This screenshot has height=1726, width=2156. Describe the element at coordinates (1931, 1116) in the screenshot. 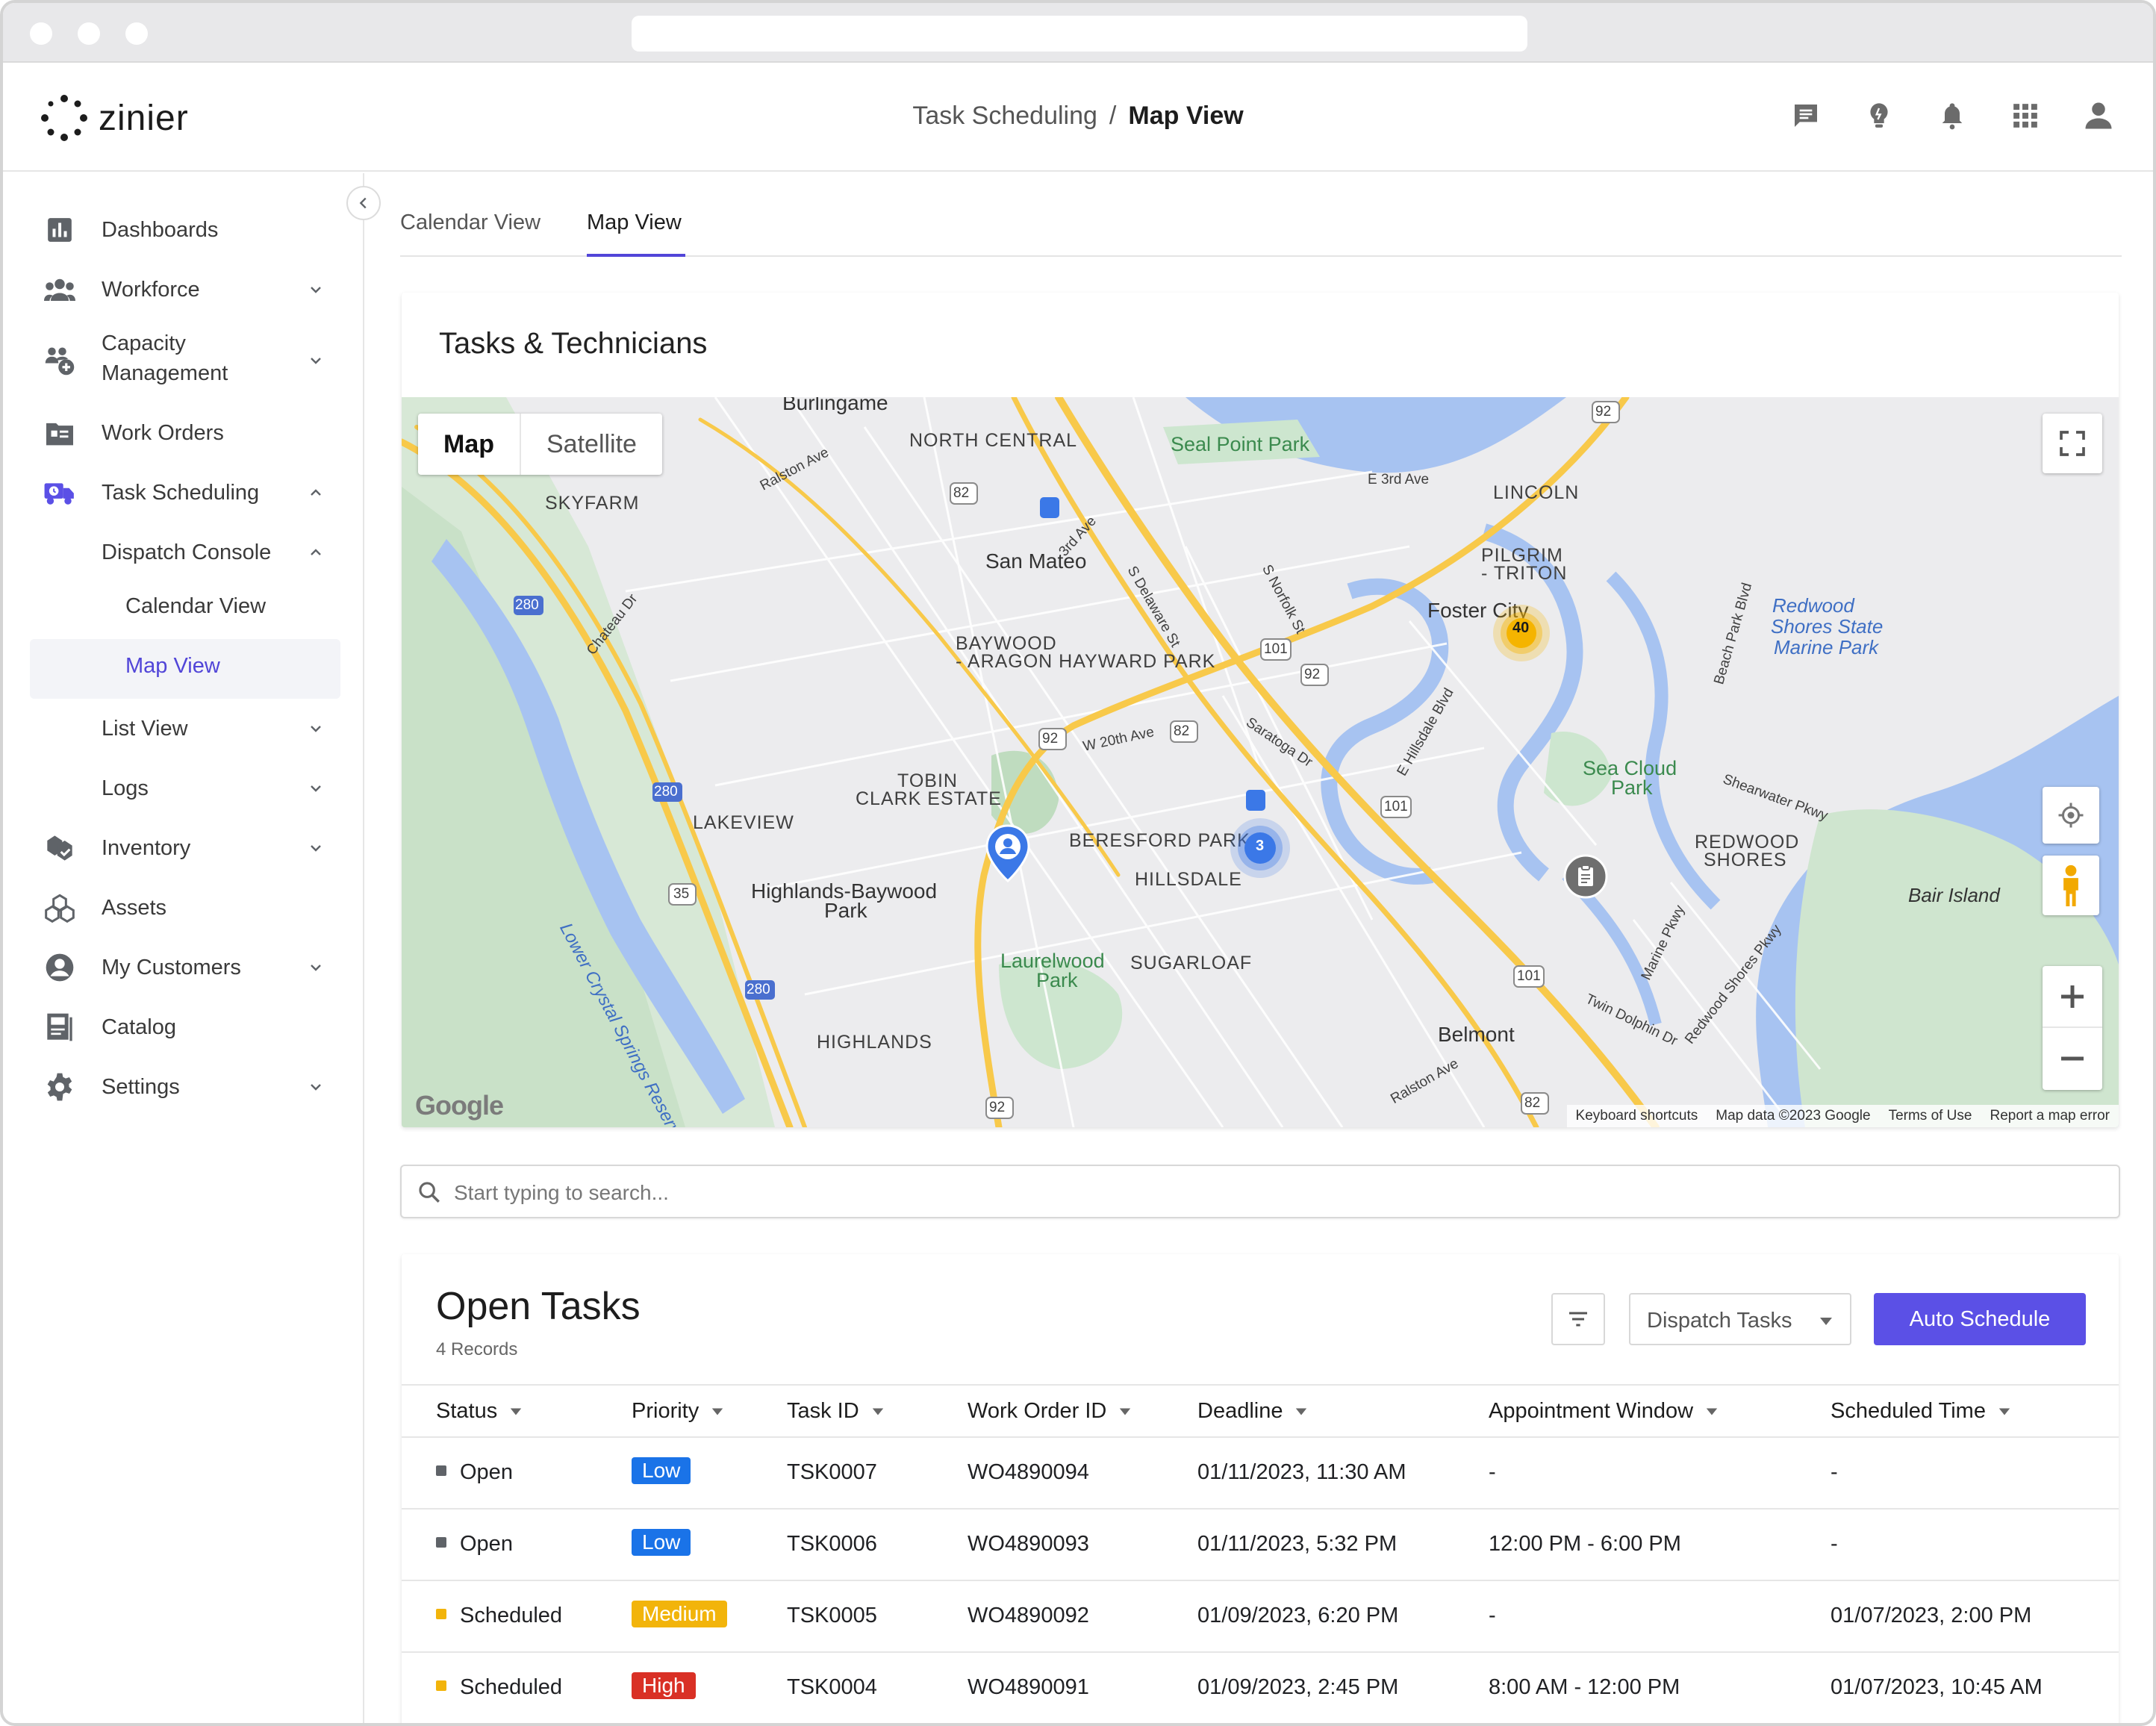

I see `terms-of-use-link: Terms of Use` at that location.